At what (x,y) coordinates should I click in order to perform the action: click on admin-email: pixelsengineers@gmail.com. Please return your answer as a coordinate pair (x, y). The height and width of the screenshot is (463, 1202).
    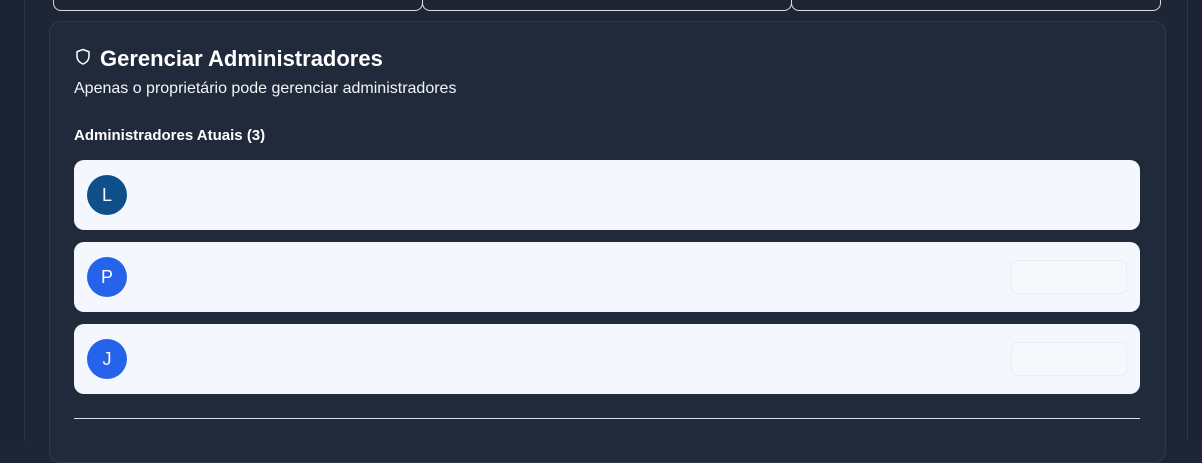
    Looking at the image, I should click on (221, 288).